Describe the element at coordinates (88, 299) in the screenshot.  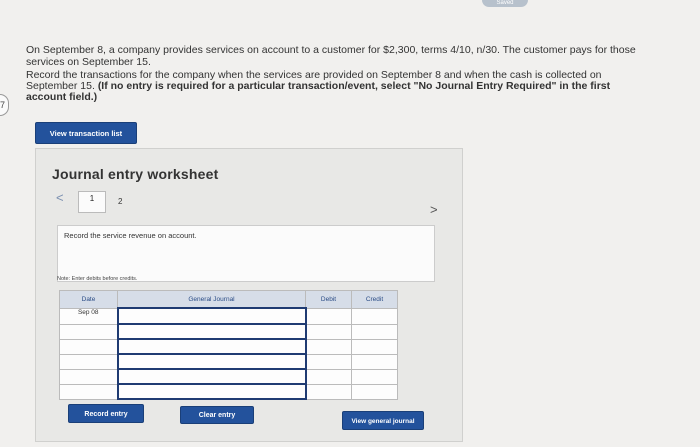
I see `header-date: Date` at that location.